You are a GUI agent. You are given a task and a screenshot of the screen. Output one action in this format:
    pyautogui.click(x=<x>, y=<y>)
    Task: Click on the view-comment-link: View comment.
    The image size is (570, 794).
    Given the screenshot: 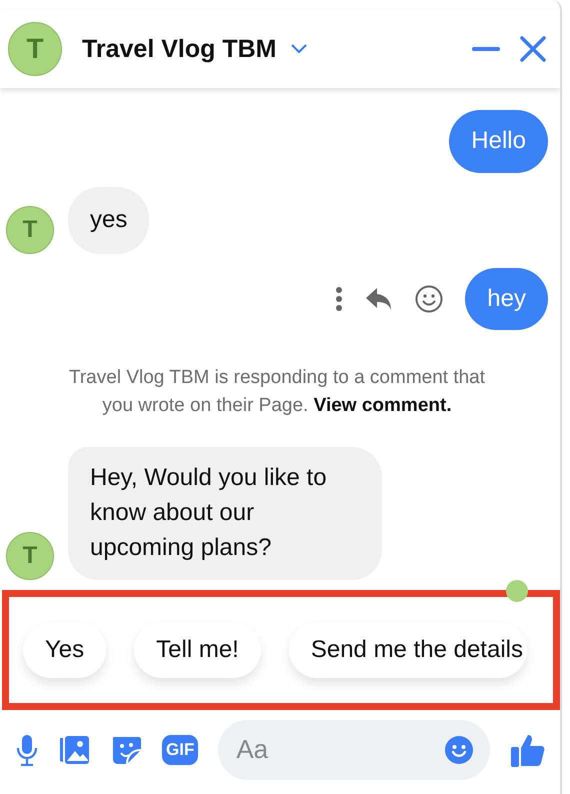 What is the action you would take?
    pyautogui.click(x=383, y=405)
    